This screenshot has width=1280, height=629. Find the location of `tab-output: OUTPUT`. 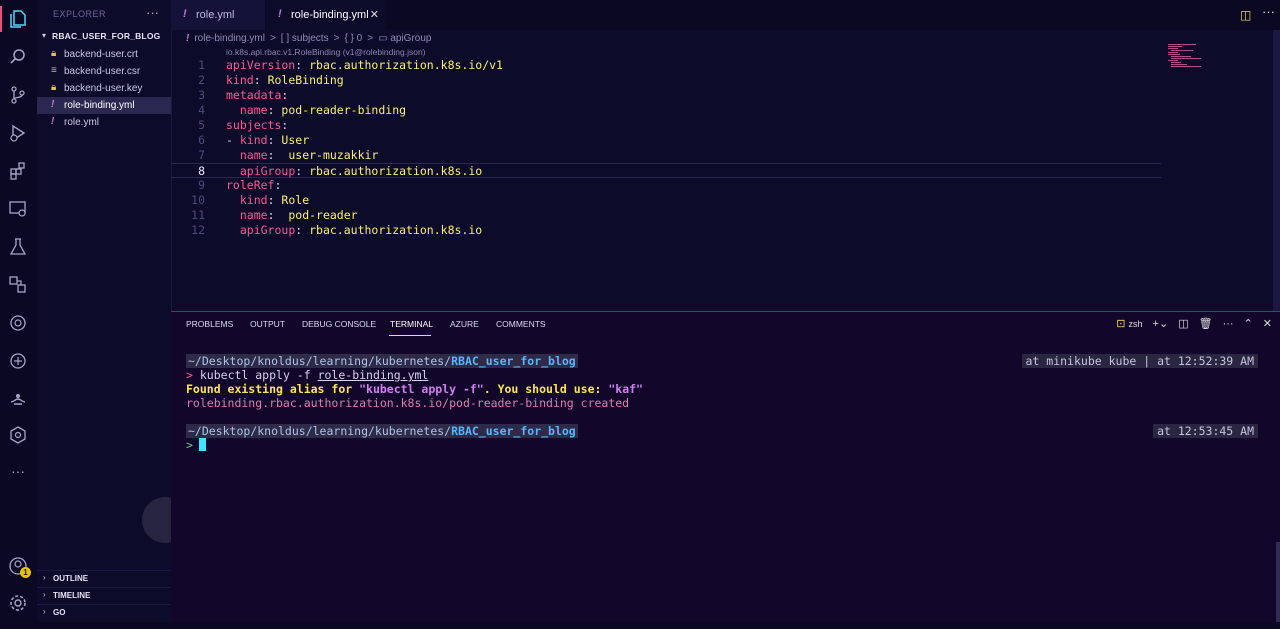

tab-output: OUTPUT is located at coordinates (267, 324).